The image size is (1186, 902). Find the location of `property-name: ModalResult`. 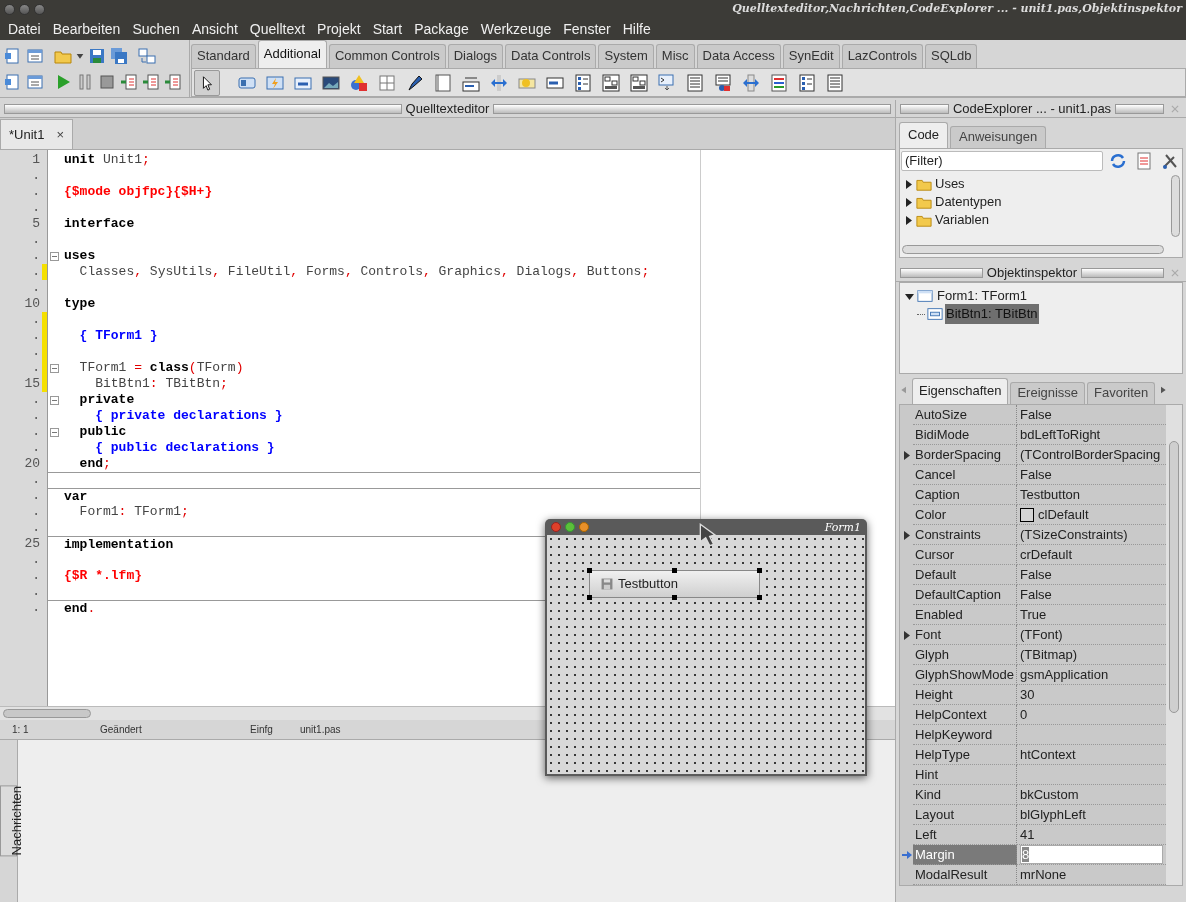

property-name: ModalResult is located at coordinates (965, 875).